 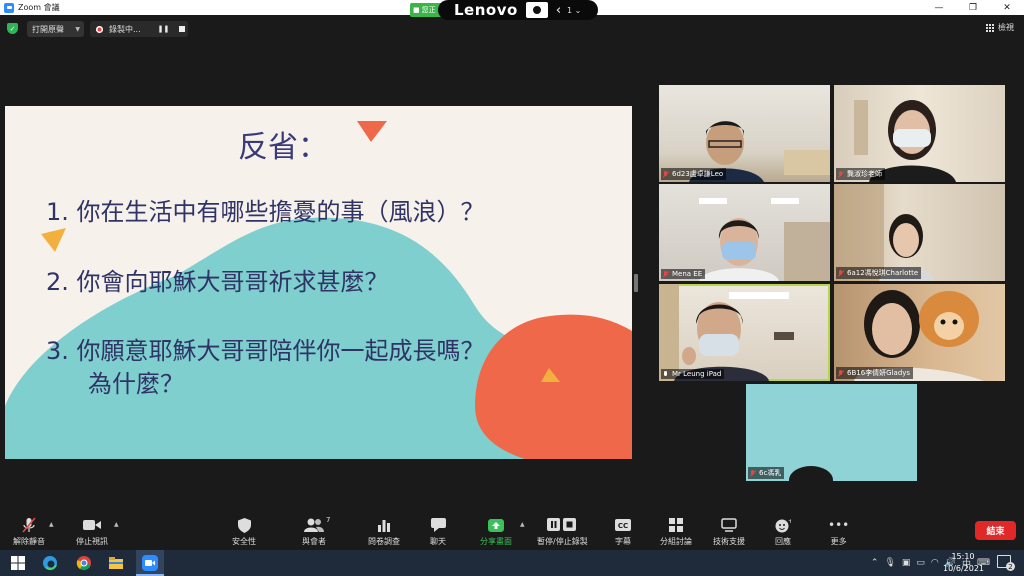 I want to click on lenovo-overlay: ■ 您正 Lenovo ‹ 1 ⌄, so click(x=505, y=10).